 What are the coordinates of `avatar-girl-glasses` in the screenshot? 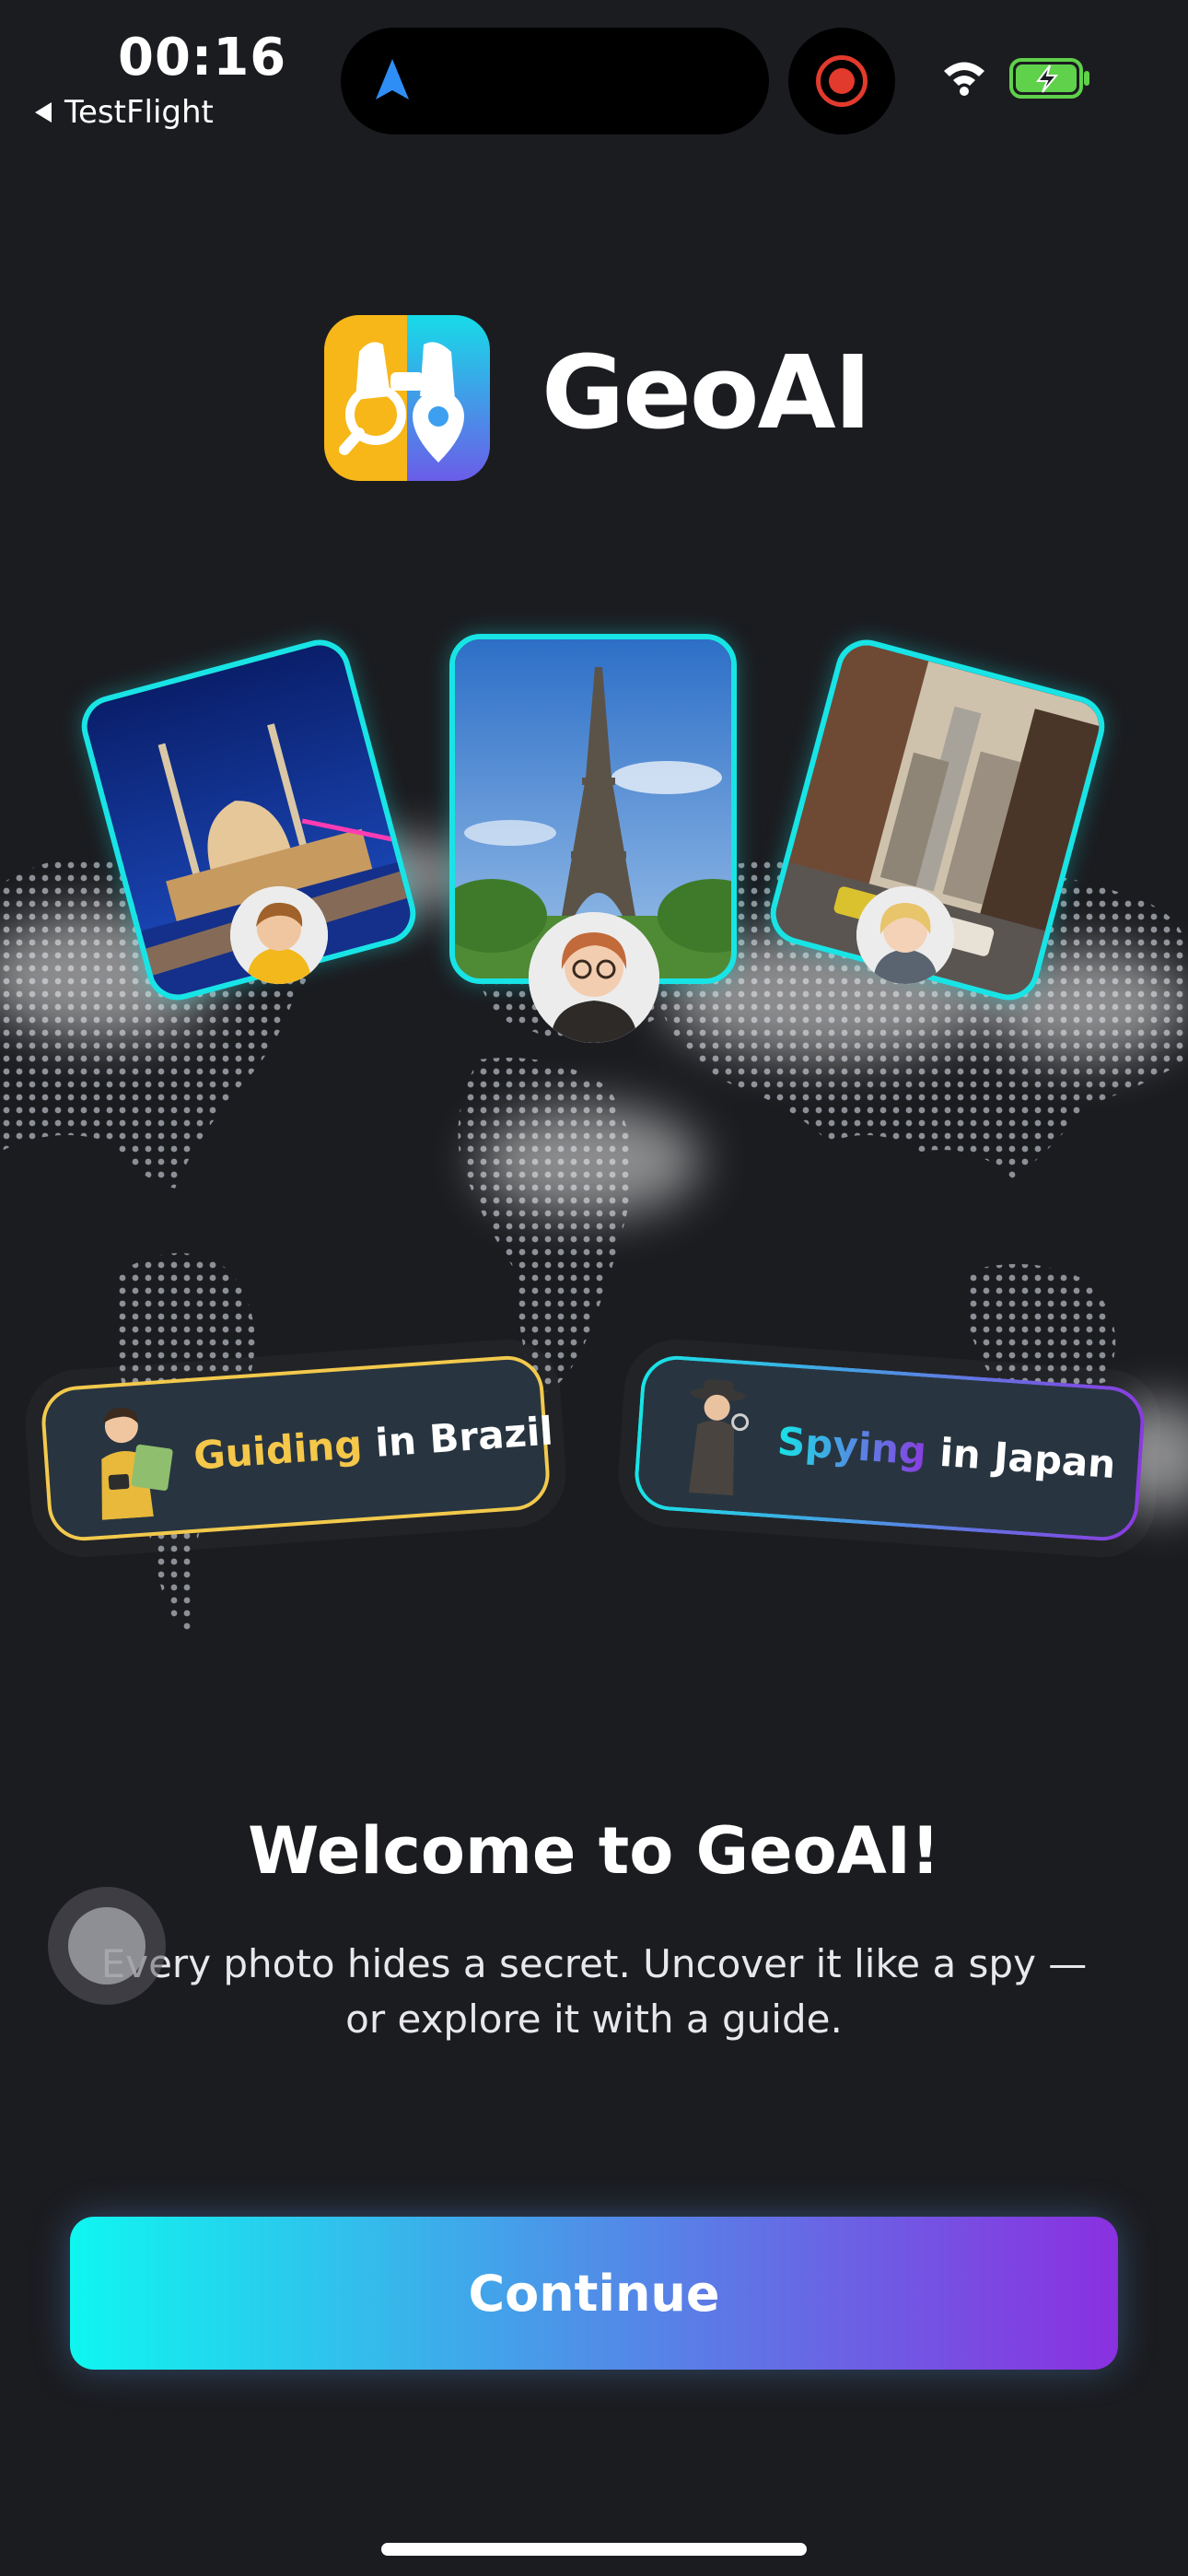 It's located at (594, 978).